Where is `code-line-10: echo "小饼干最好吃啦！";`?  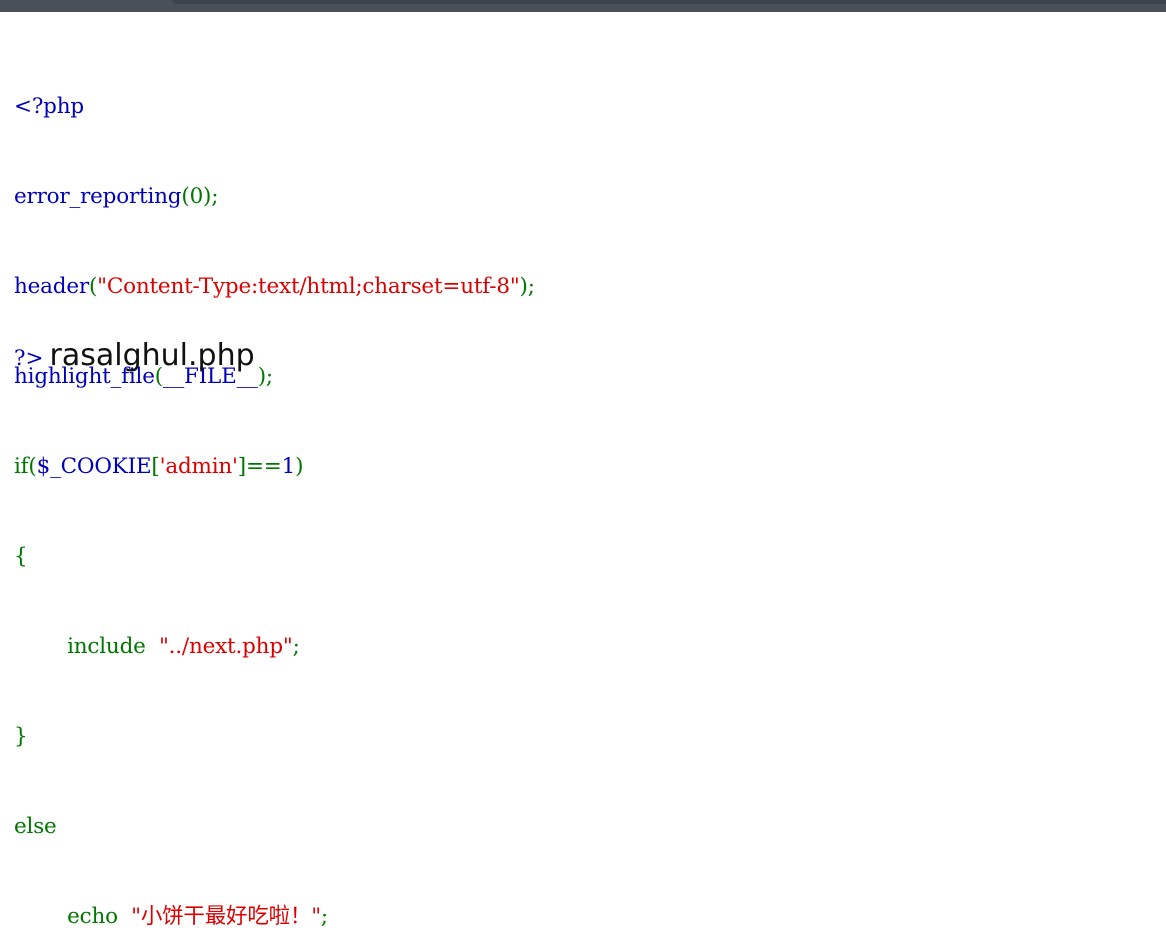 code-line-10: echo "小饼干最好吃啦！"; is located at coordinates (274, 917).